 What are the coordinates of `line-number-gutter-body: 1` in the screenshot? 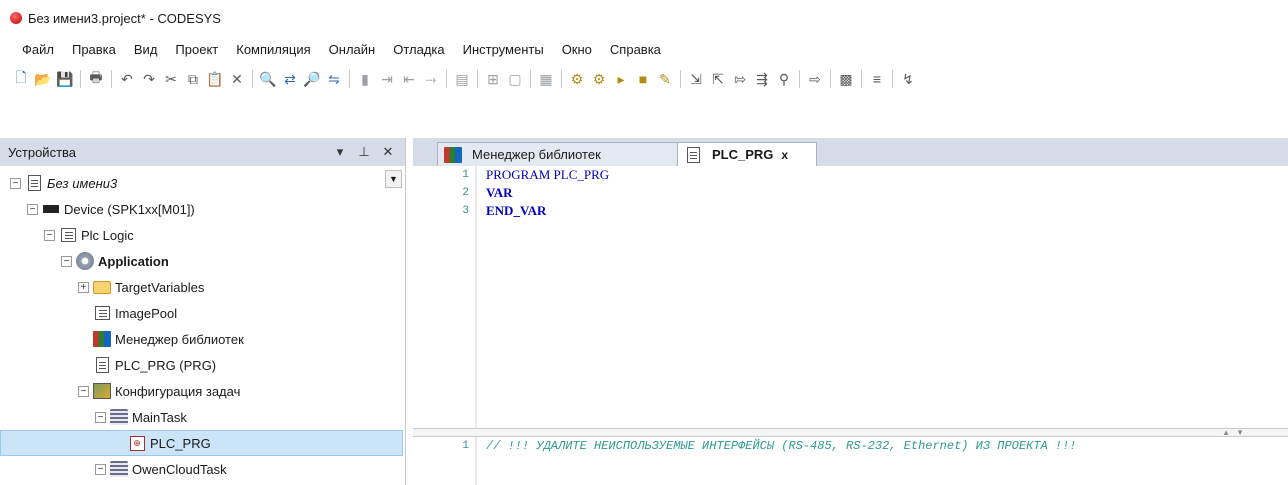 It's located at (443, 461).